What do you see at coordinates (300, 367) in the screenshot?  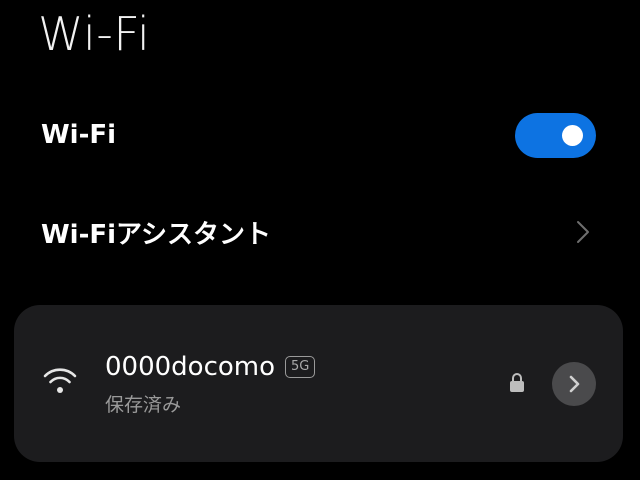 I see `band-badge: 5G` at bounding box center [300, 367].